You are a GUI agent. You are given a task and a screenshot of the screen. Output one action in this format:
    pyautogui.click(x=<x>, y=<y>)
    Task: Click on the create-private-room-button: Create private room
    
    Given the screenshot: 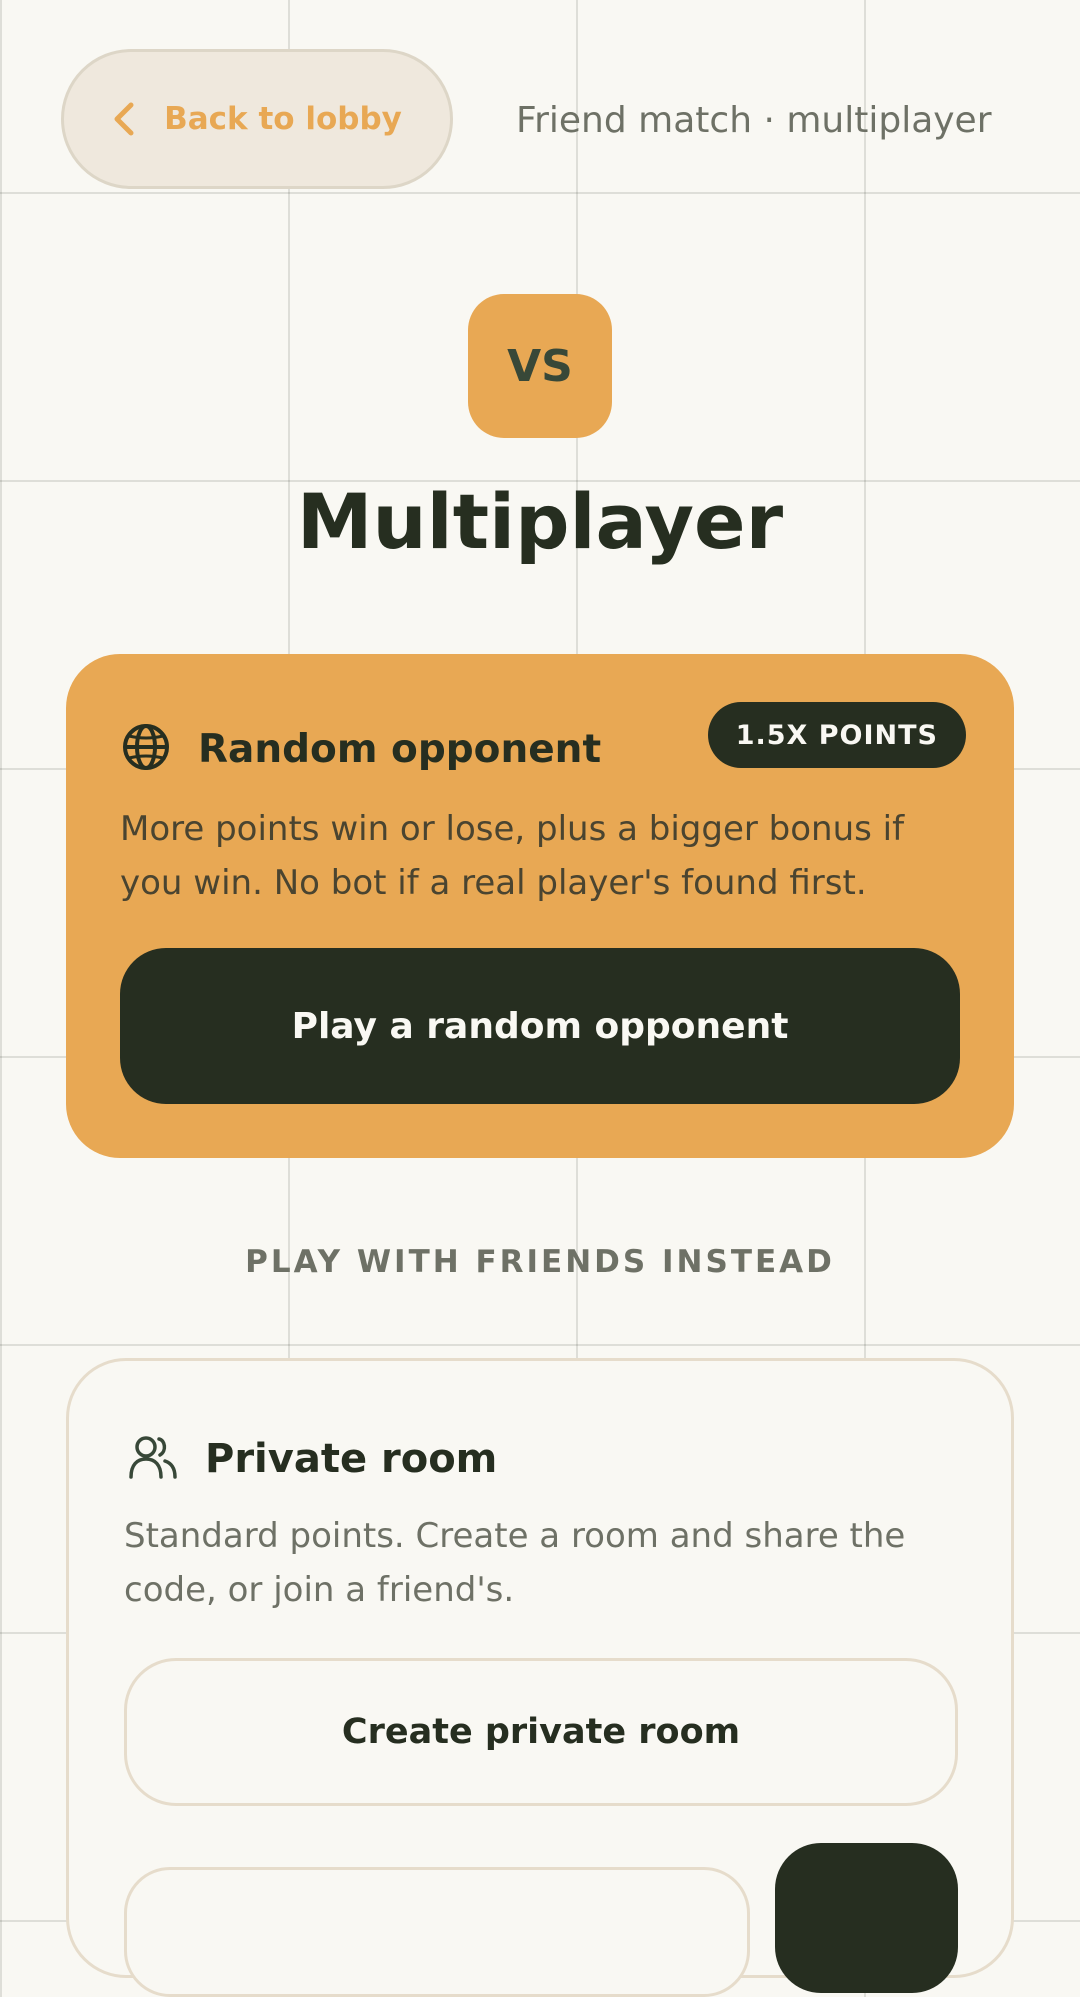 What is the action you would take?
    pyautogui.click(x=541, y=1732)
    